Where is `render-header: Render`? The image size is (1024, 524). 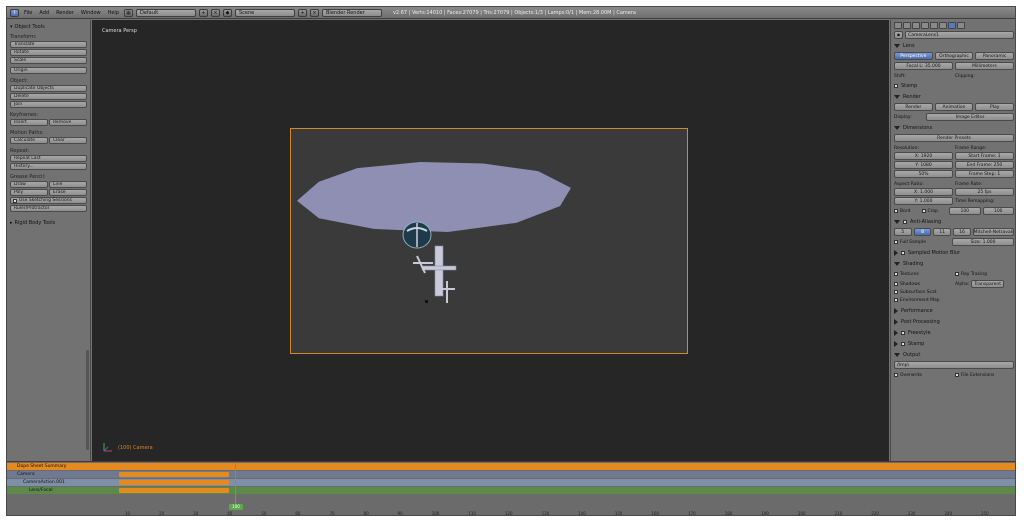 render-header: Render is located at coordinates (954, 97).